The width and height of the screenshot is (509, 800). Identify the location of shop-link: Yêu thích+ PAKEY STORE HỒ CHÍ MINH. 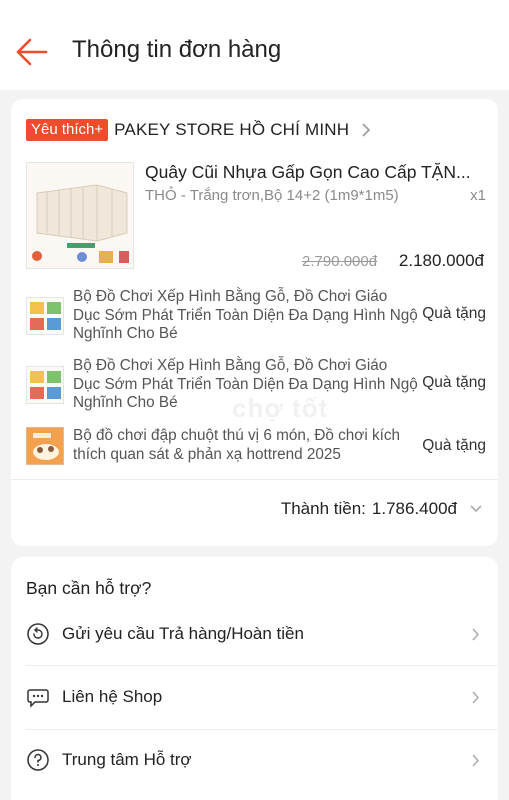
(198, 130).